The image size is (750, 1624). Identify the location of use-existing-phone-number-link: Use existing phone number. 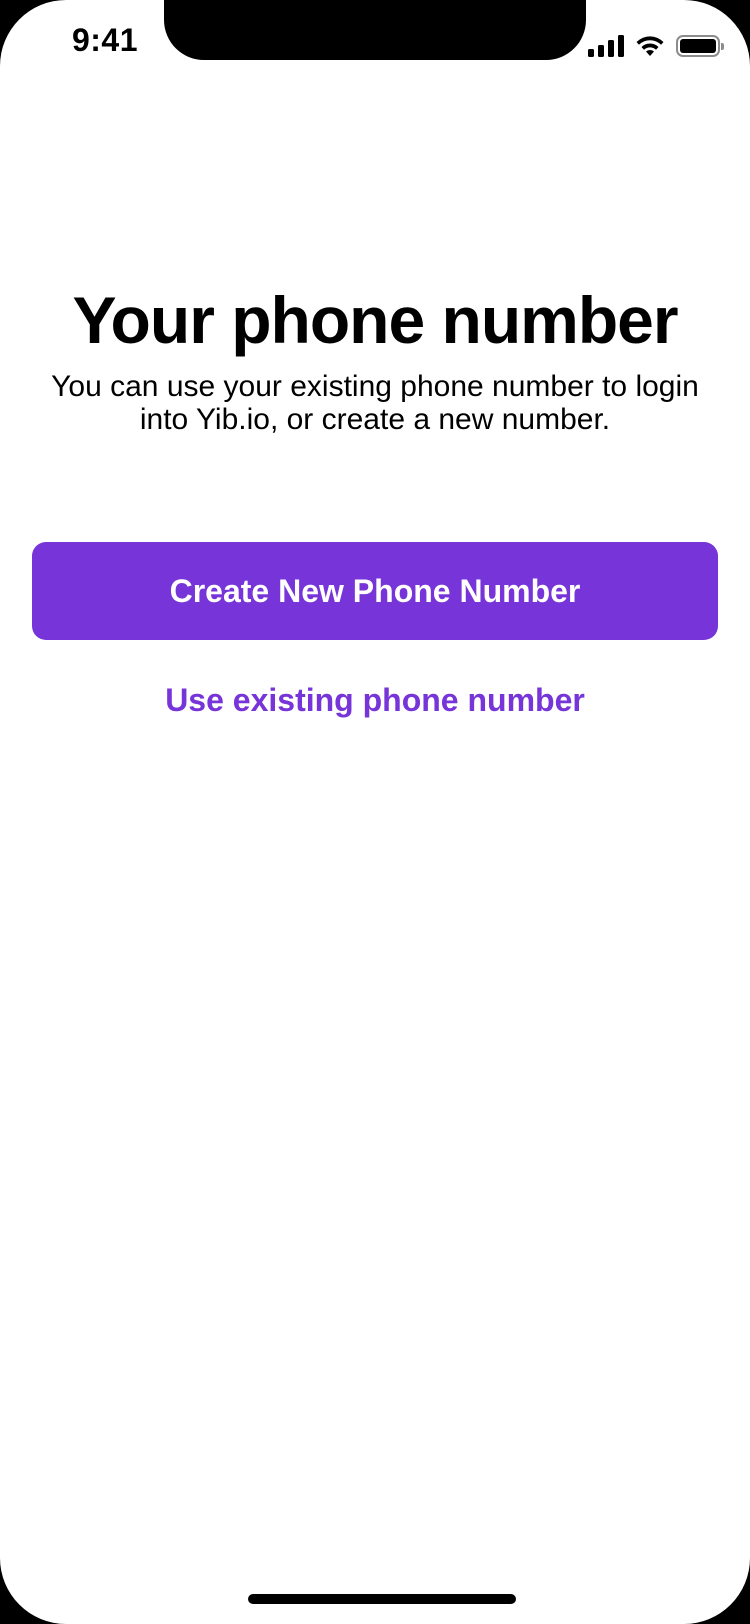
(375, 700).